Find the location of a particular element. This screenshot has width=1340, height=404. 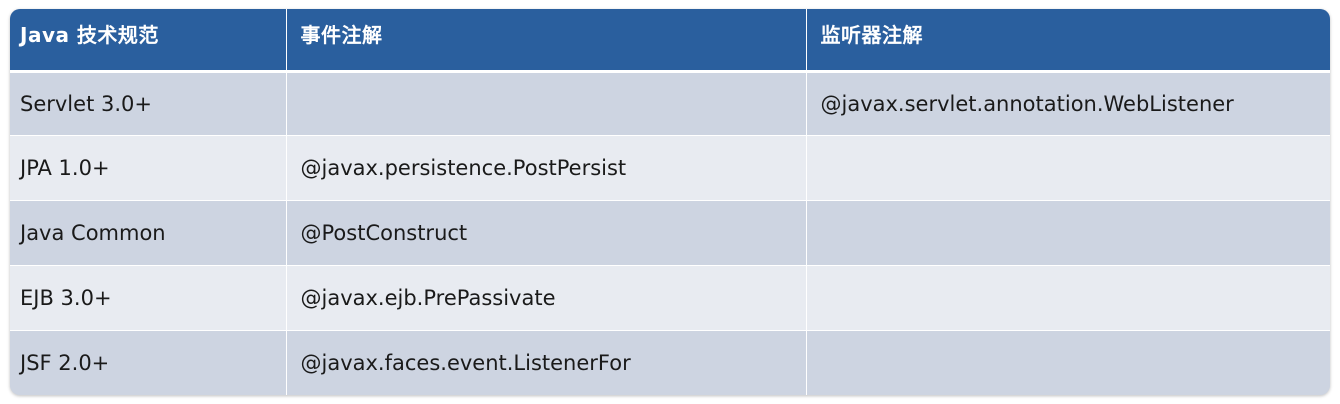

cell-java-spec: Servlet 3.0+ is located at coordinates (148, 104).